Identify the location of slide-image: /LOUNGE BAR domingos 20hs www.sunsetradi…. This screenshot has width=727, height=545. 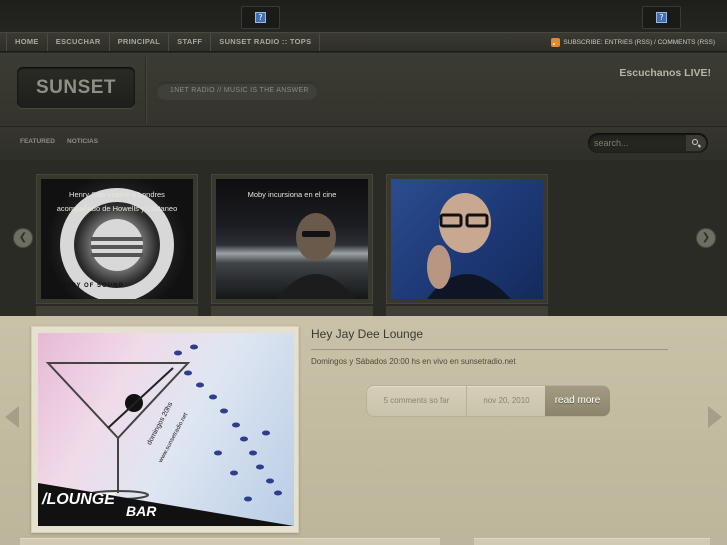
(166, 429).